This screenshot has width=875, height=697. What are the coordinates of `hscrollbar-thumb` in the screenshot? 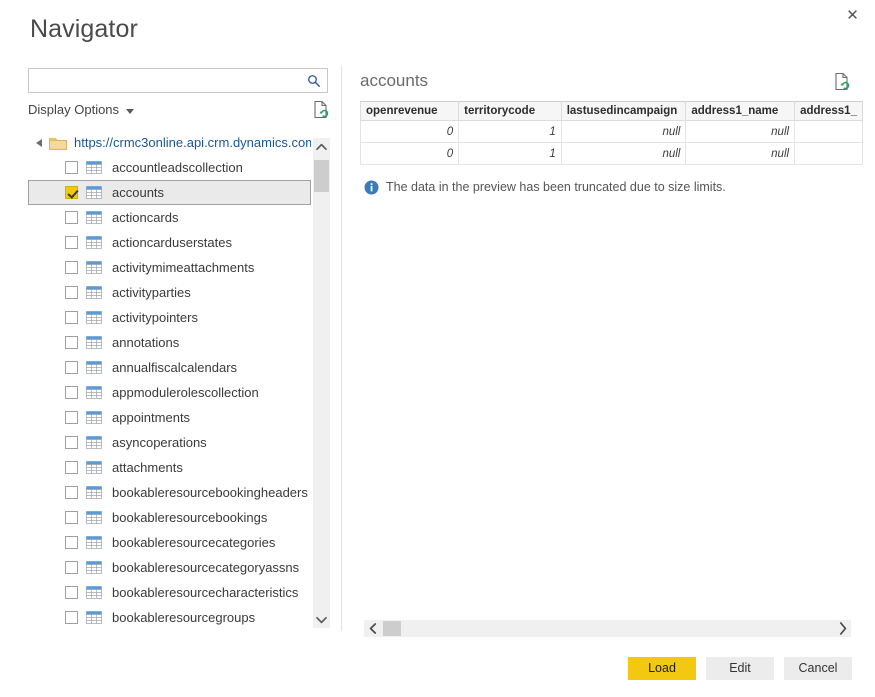 It's located at (392, 628).